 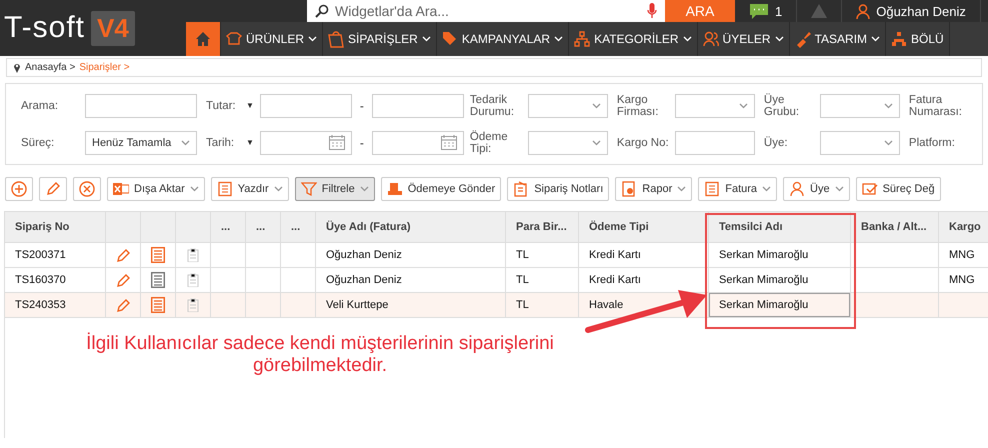 I want to click on table-cell: TS200371, so click(x=55, y=255).